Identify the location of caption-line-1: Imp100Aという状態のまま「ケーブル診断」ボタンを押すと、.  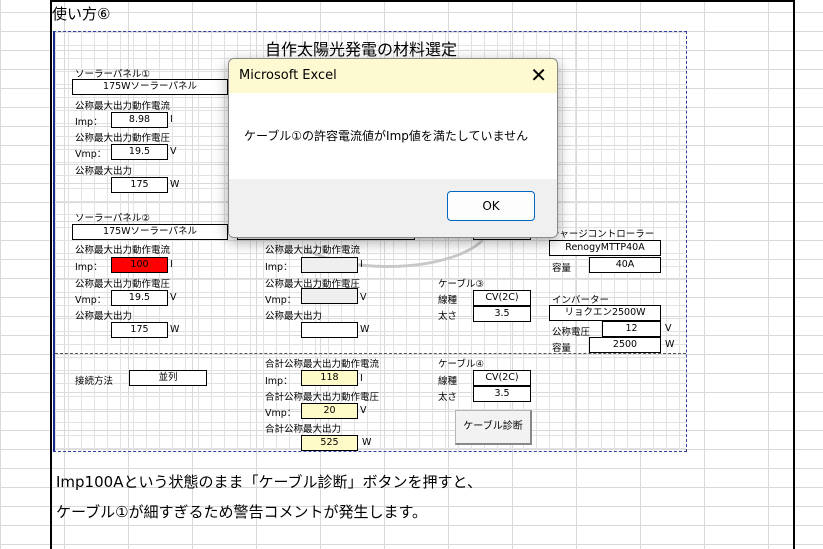
(269, 482).